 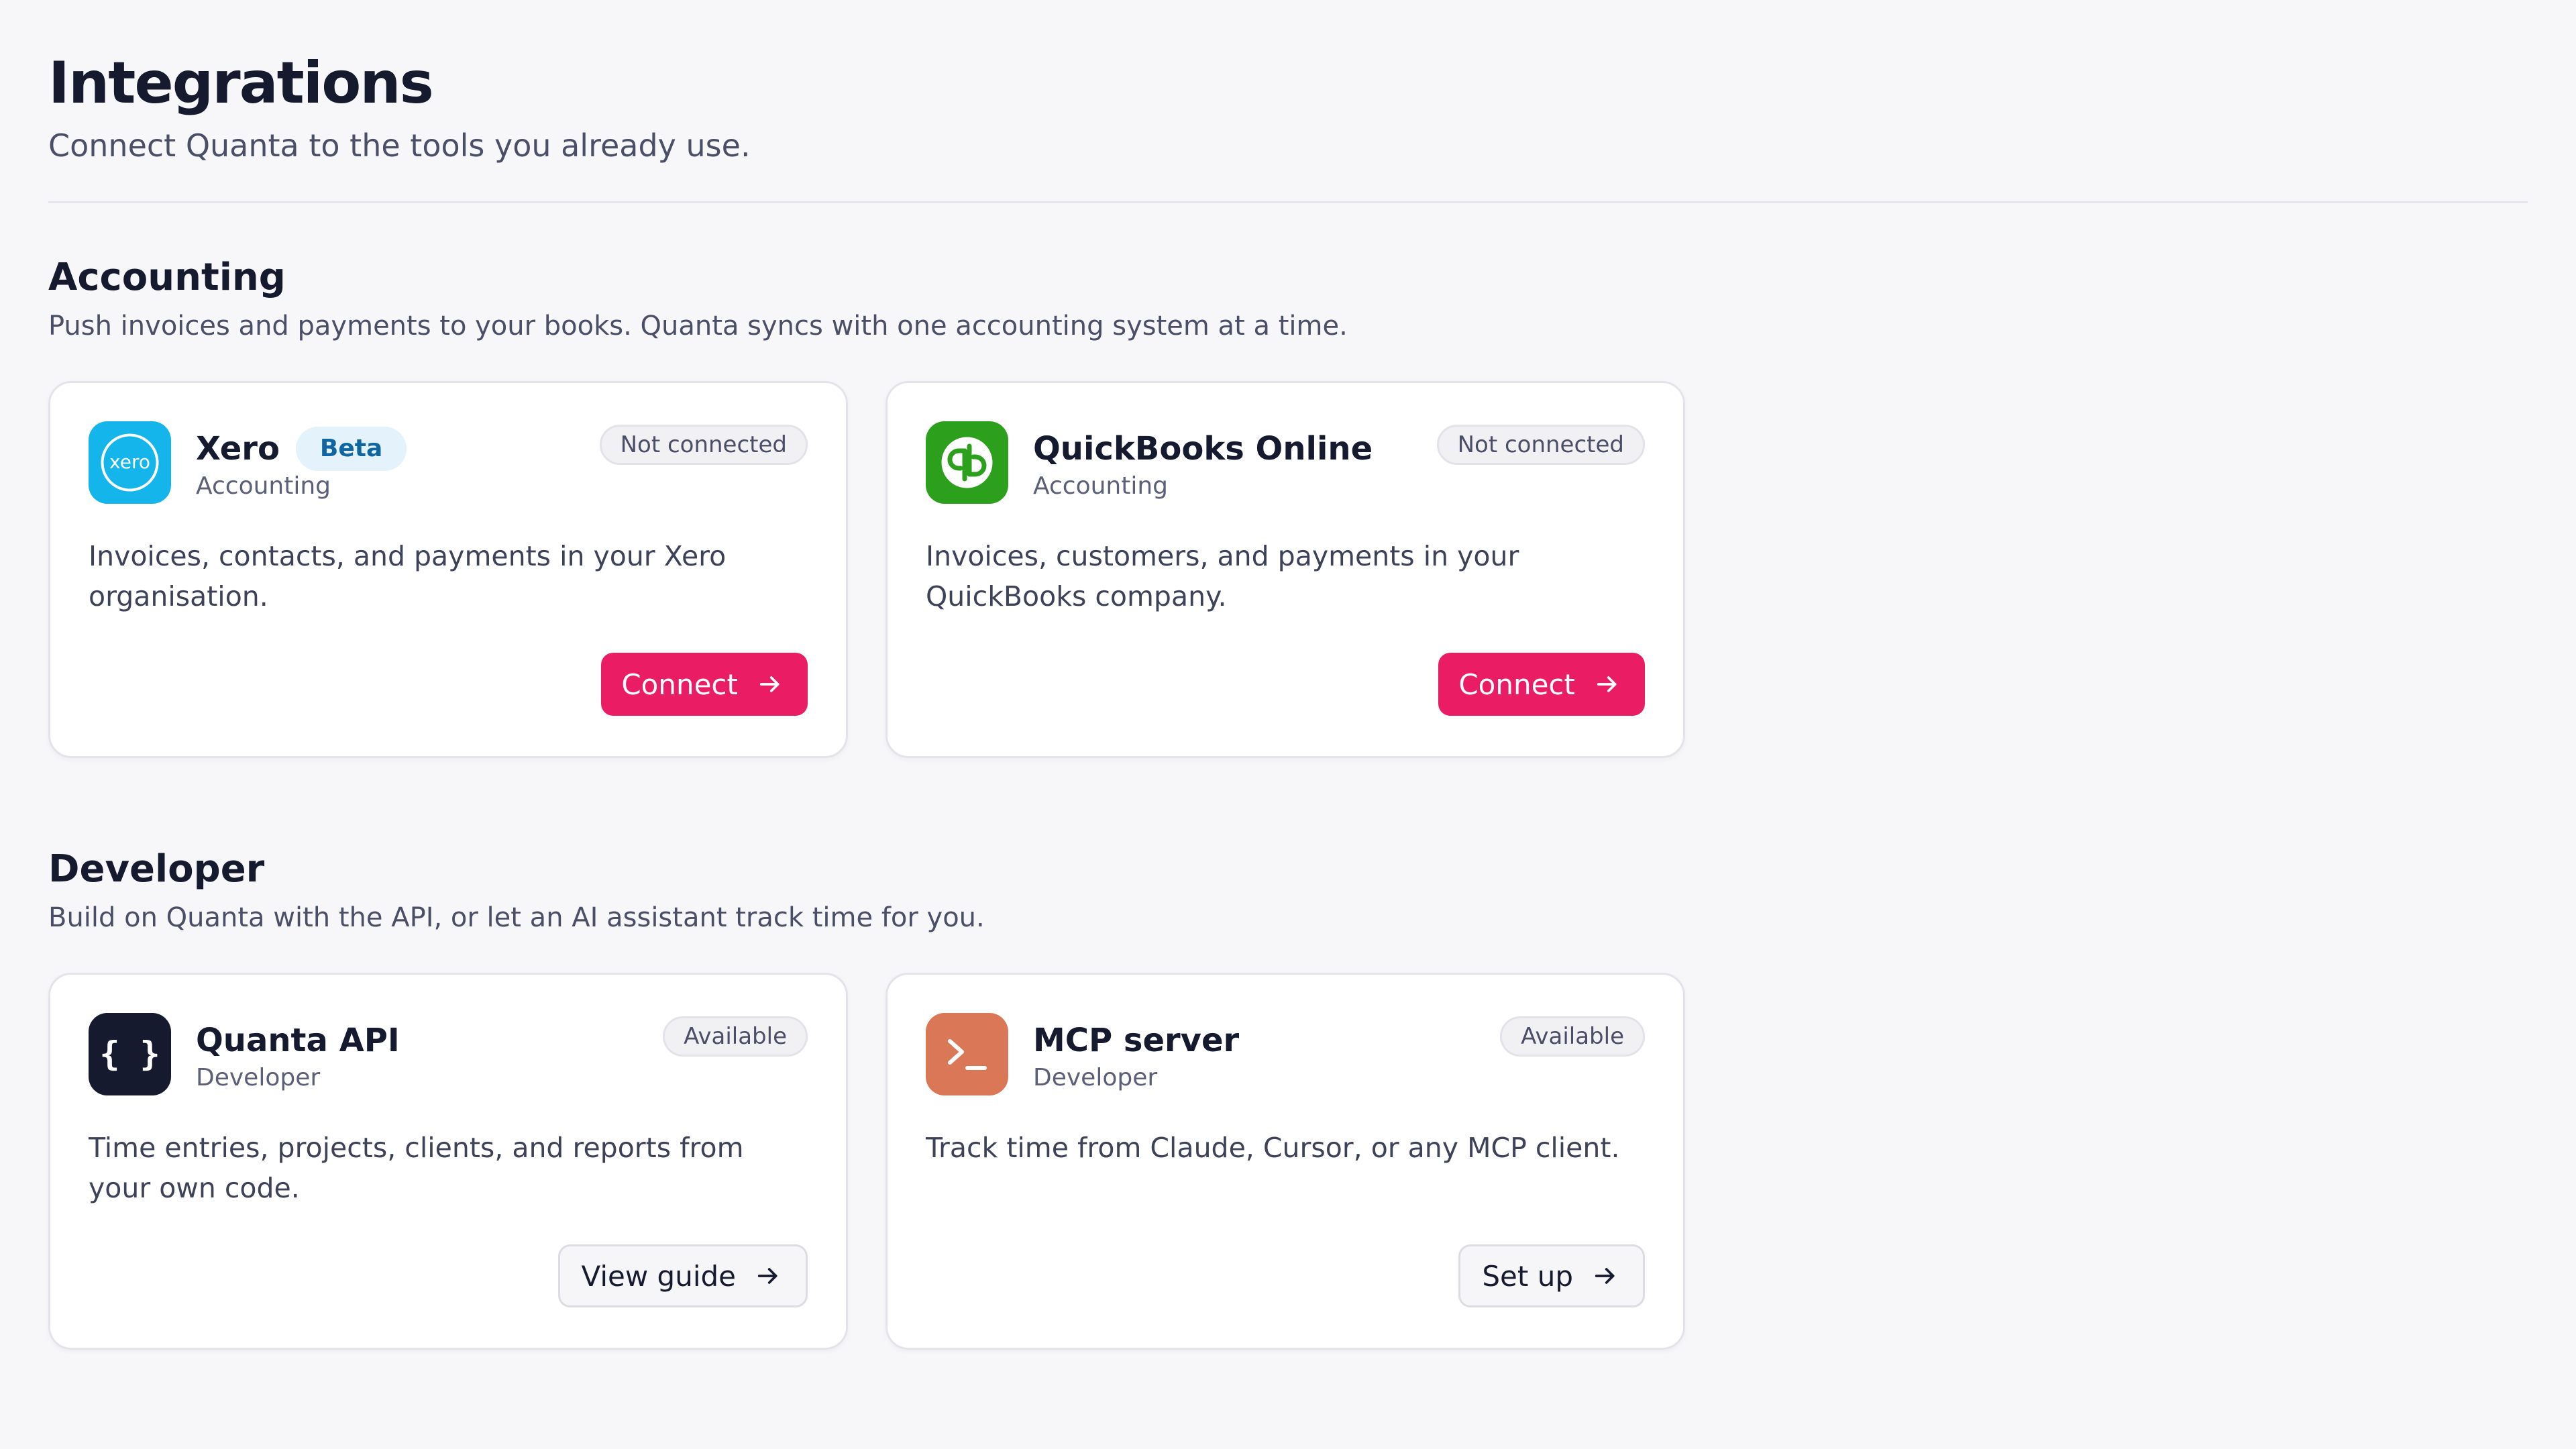 I want to click on xero-logo-icon: xero, so click(x=130, y=462).